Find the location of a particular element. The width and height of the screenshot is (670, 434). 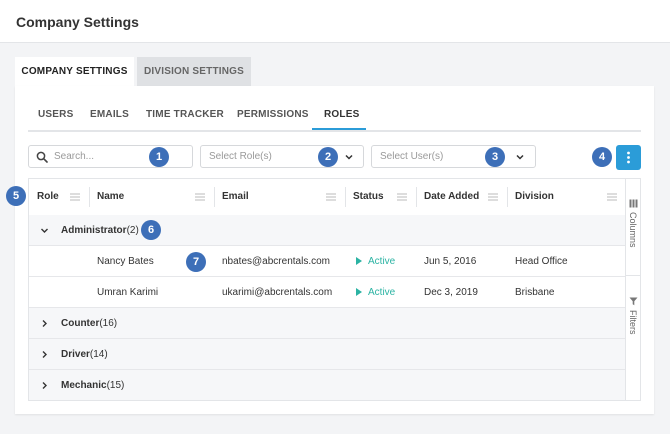

columns-panel-button: Columns is located at coordinates (633, 234).